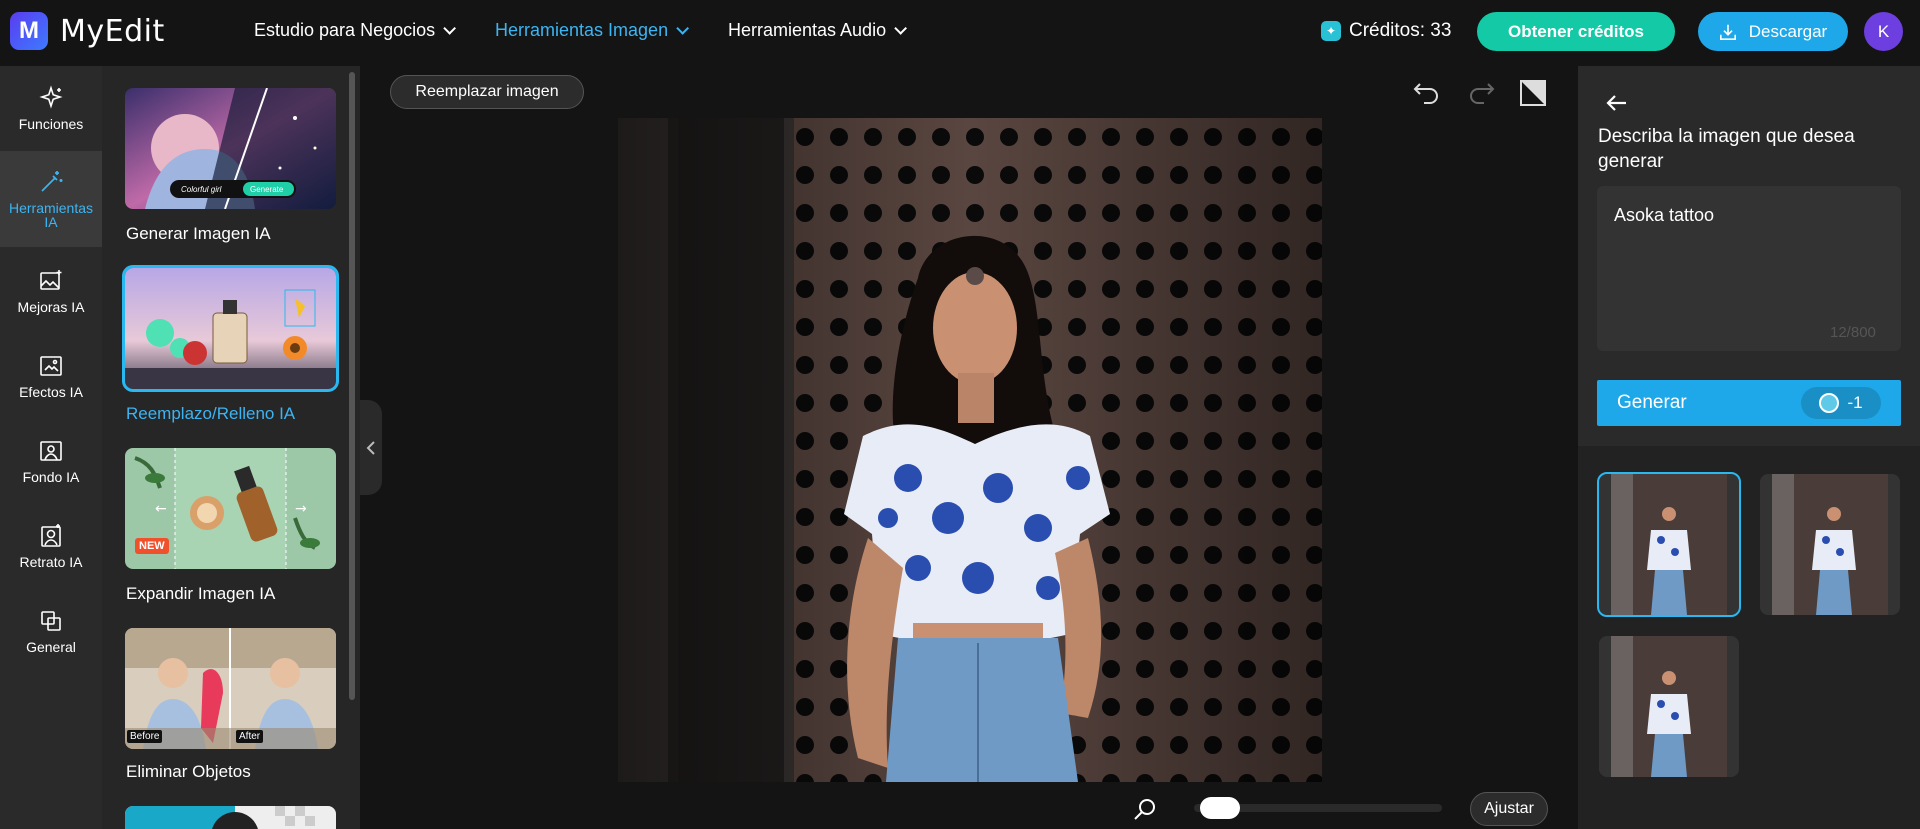 This screenshot has height=829, width=1920. I want to click on sidebar-item-efectos-ia: Efectos IA, so click(51, 376).